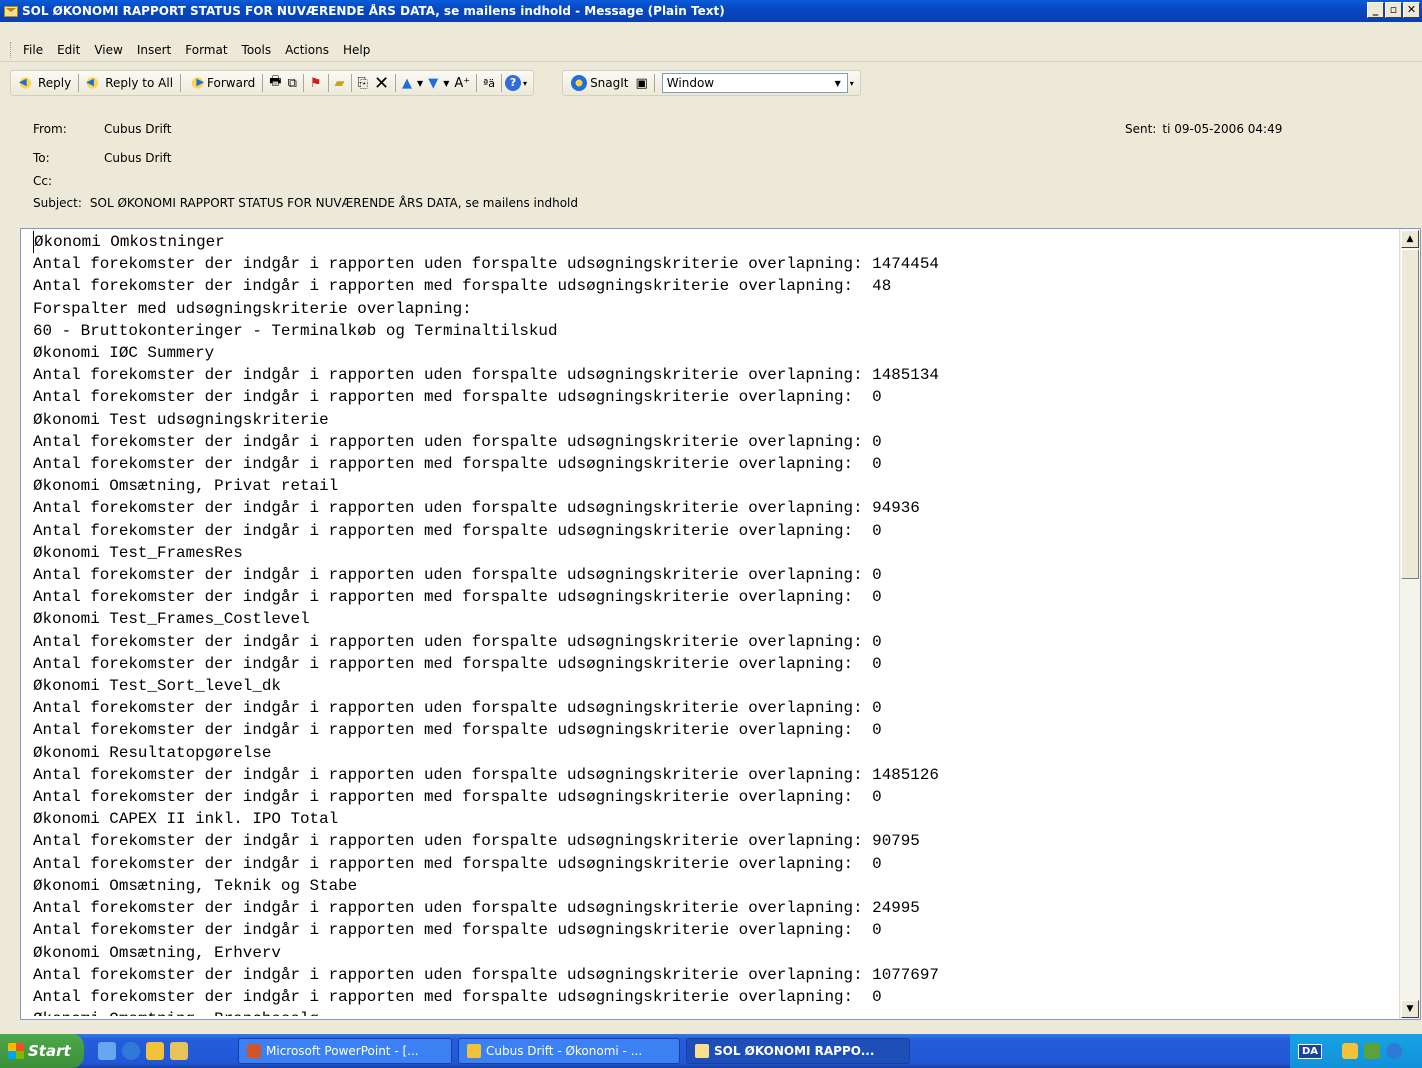 The width and height of the screenshot is (1422, 1068). I want to click on flag-icon: ⚑, so click(316, 83).